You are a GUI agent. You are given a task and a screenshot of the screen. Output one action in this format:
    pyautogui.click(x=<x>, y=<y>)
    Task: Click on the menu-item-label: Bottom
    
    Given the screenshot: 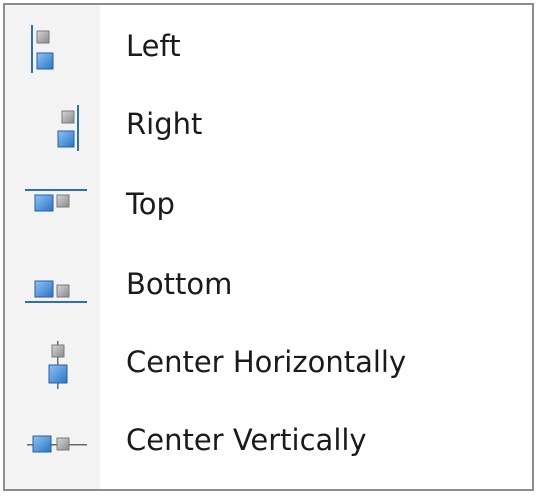 What is the action you would take?
    pyautogui.click(x=179, y=284)
    